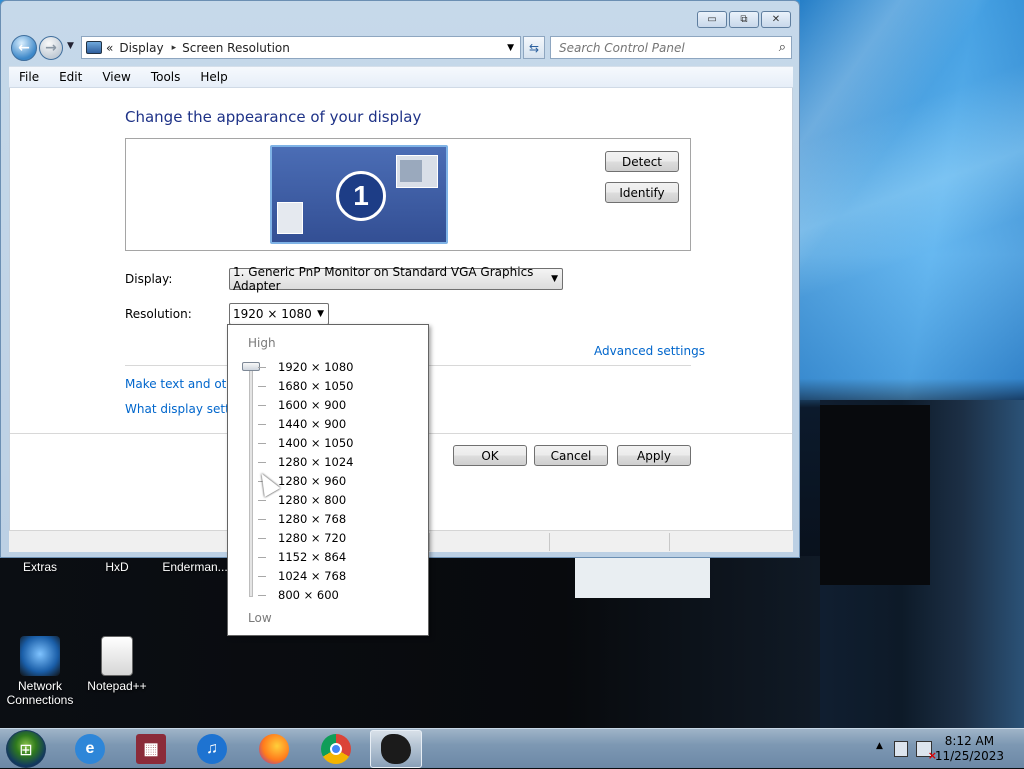 This screenshot has width=1024, height=769. Describe the element at coordinates (642, 577) in the screenshot. I see `wallpaper-glow` at that location.